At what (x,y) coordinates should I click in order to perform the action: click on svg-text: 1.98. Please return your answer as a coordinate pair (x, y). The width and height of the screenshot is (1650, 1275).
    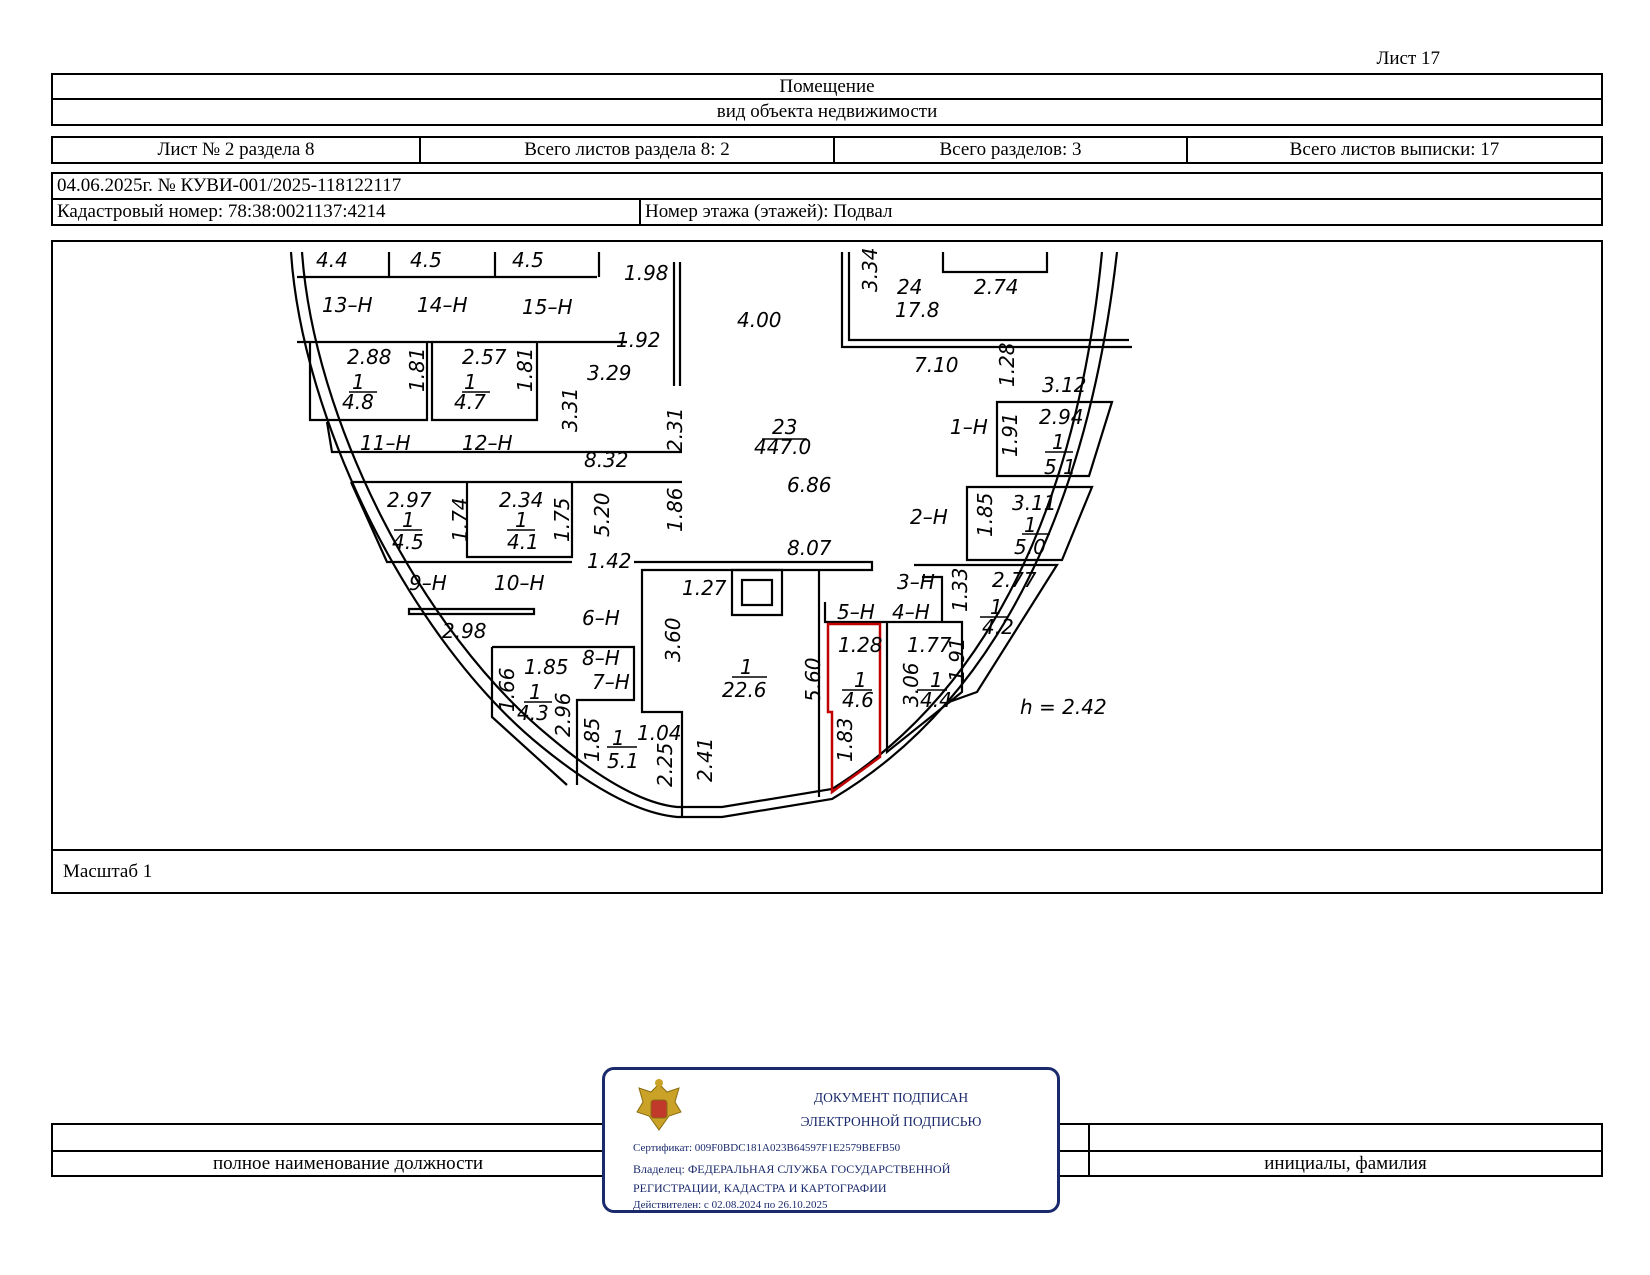
    Looking at the image, I should click on (646, 273).